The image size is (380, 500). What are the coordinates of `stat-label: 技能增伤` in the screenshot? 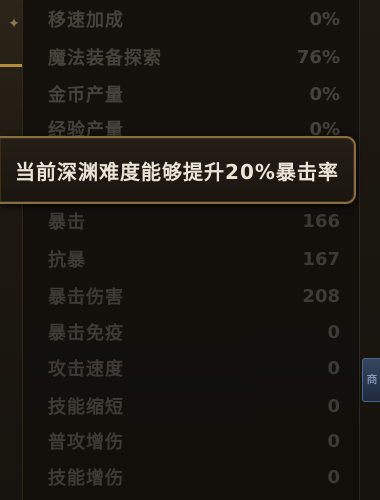 It's located at (86, 478).